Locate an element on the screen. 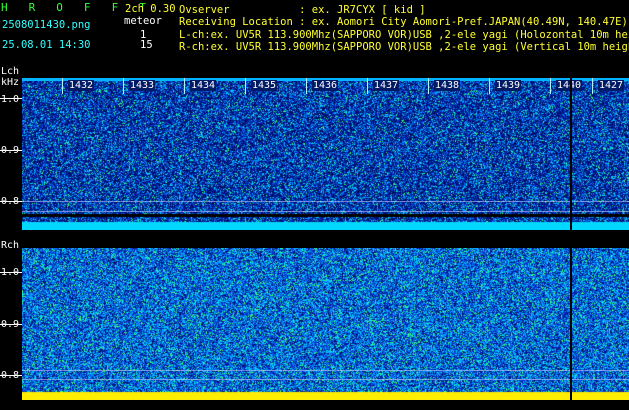  lch-tick-1-0: 1.0 is located at coordinates (10, 99).